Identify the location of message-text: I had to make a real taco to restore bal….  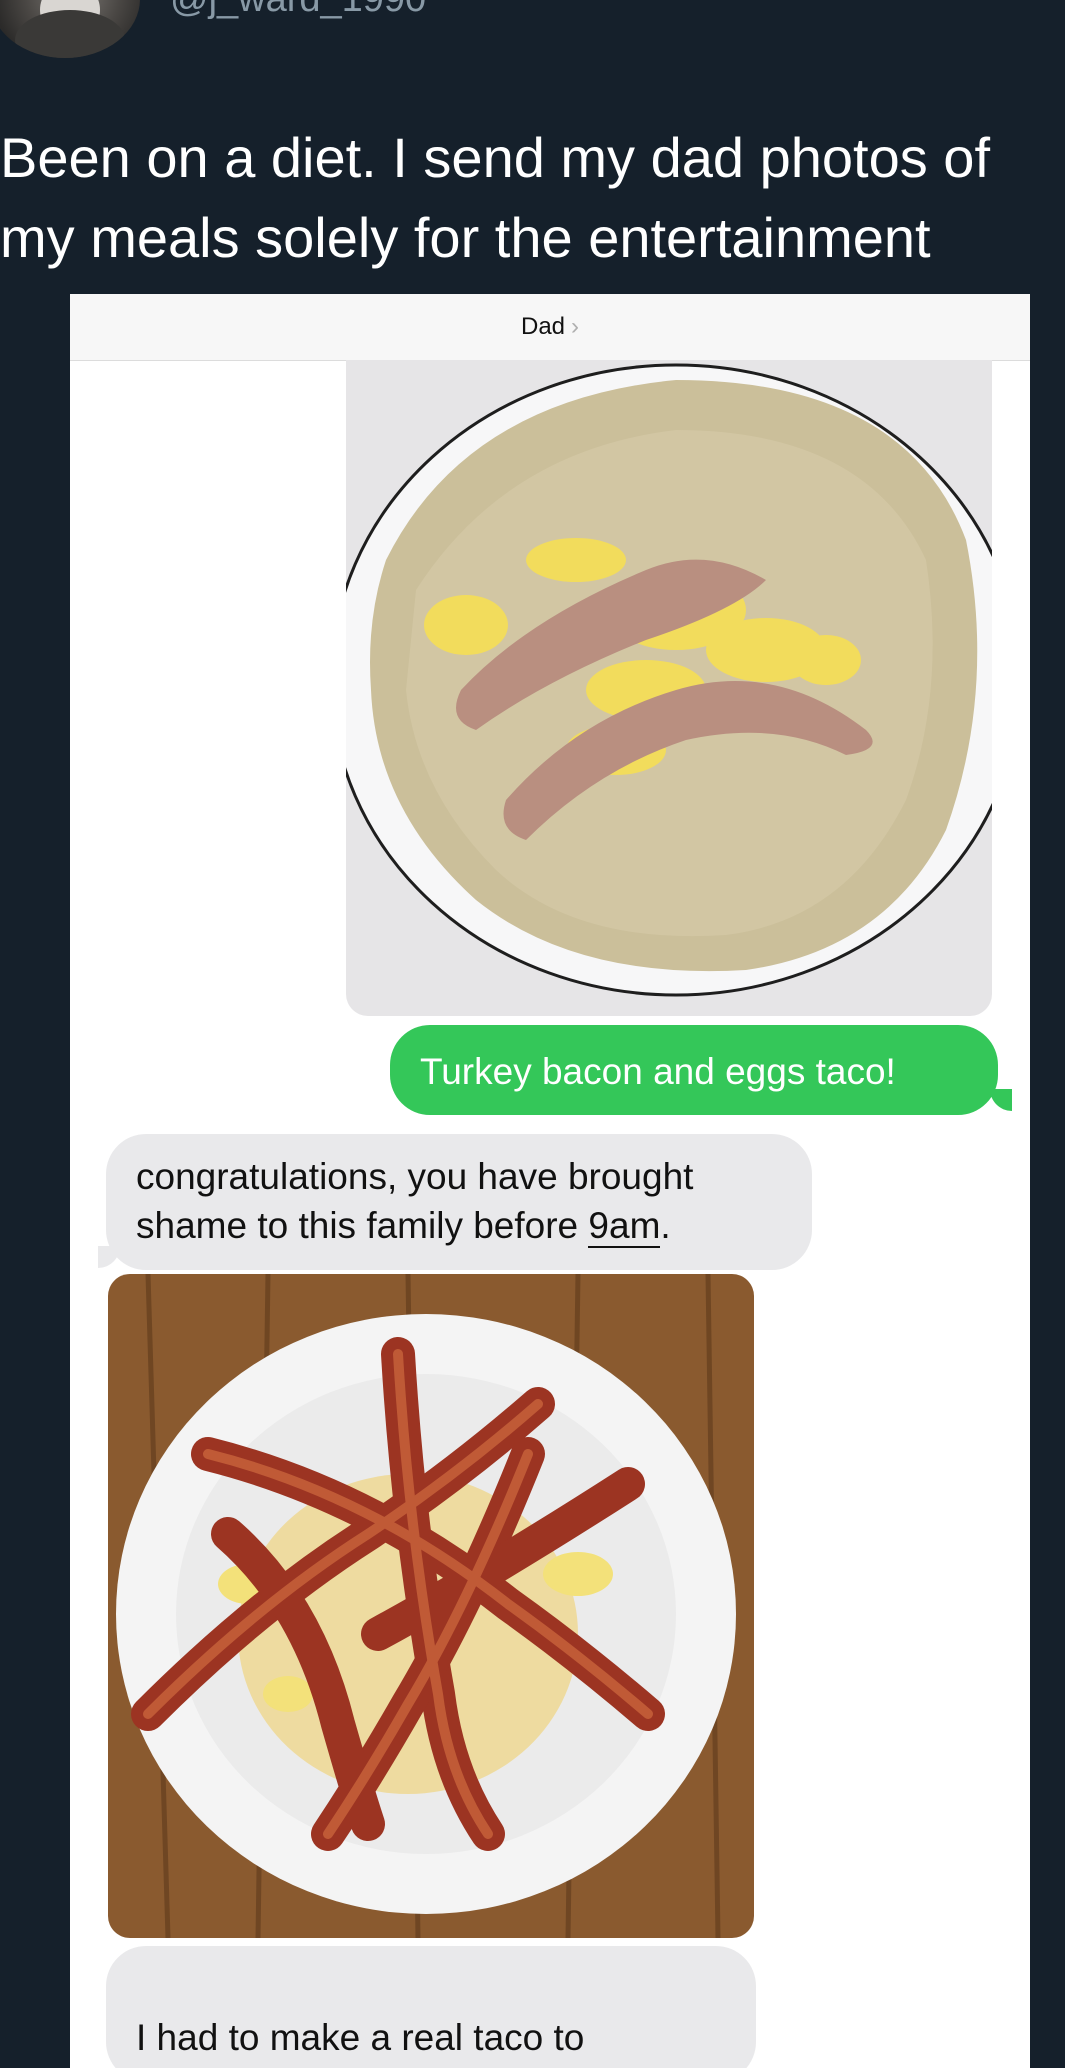
(395, 2042).